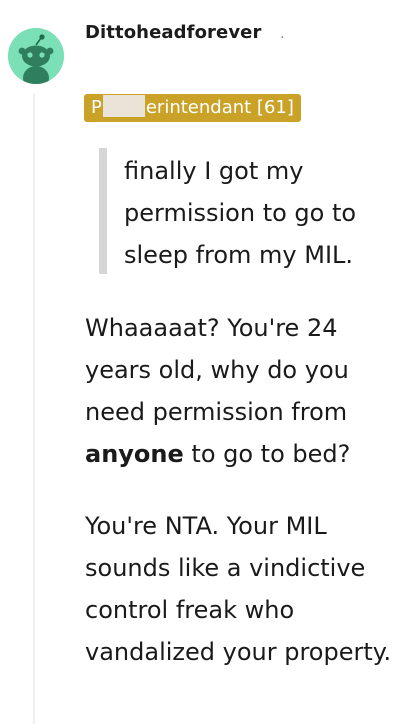 The image size is (402, 724). Describe the element at coordinates (103, 211) in the screenshot. I see `blockquote-bar` at that location.